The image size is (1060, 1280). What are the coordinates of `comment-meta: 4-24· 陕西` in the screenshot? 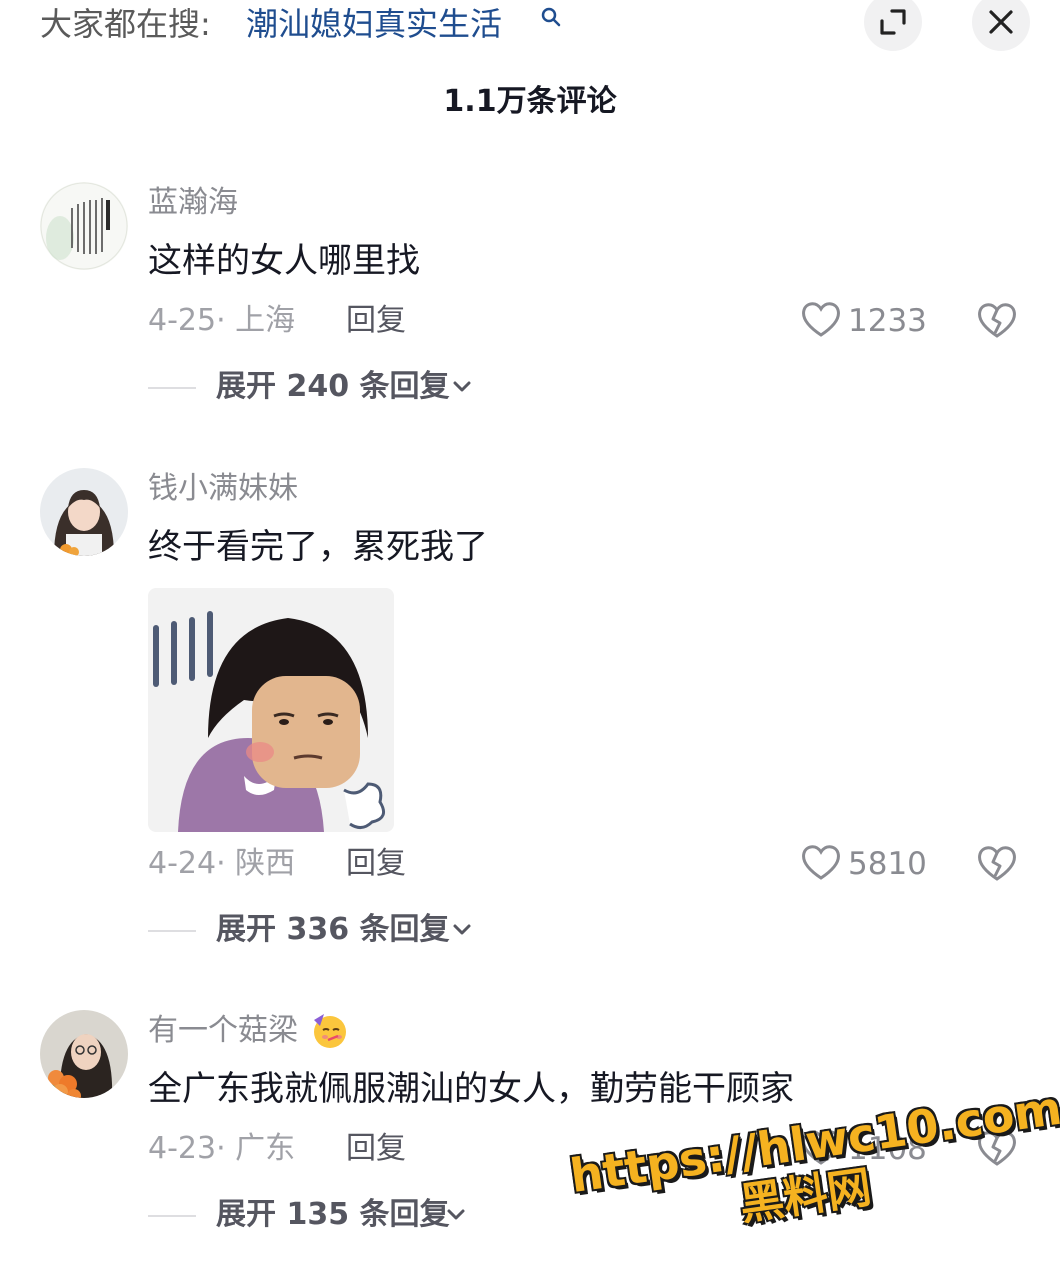 It's located at (222, 863).